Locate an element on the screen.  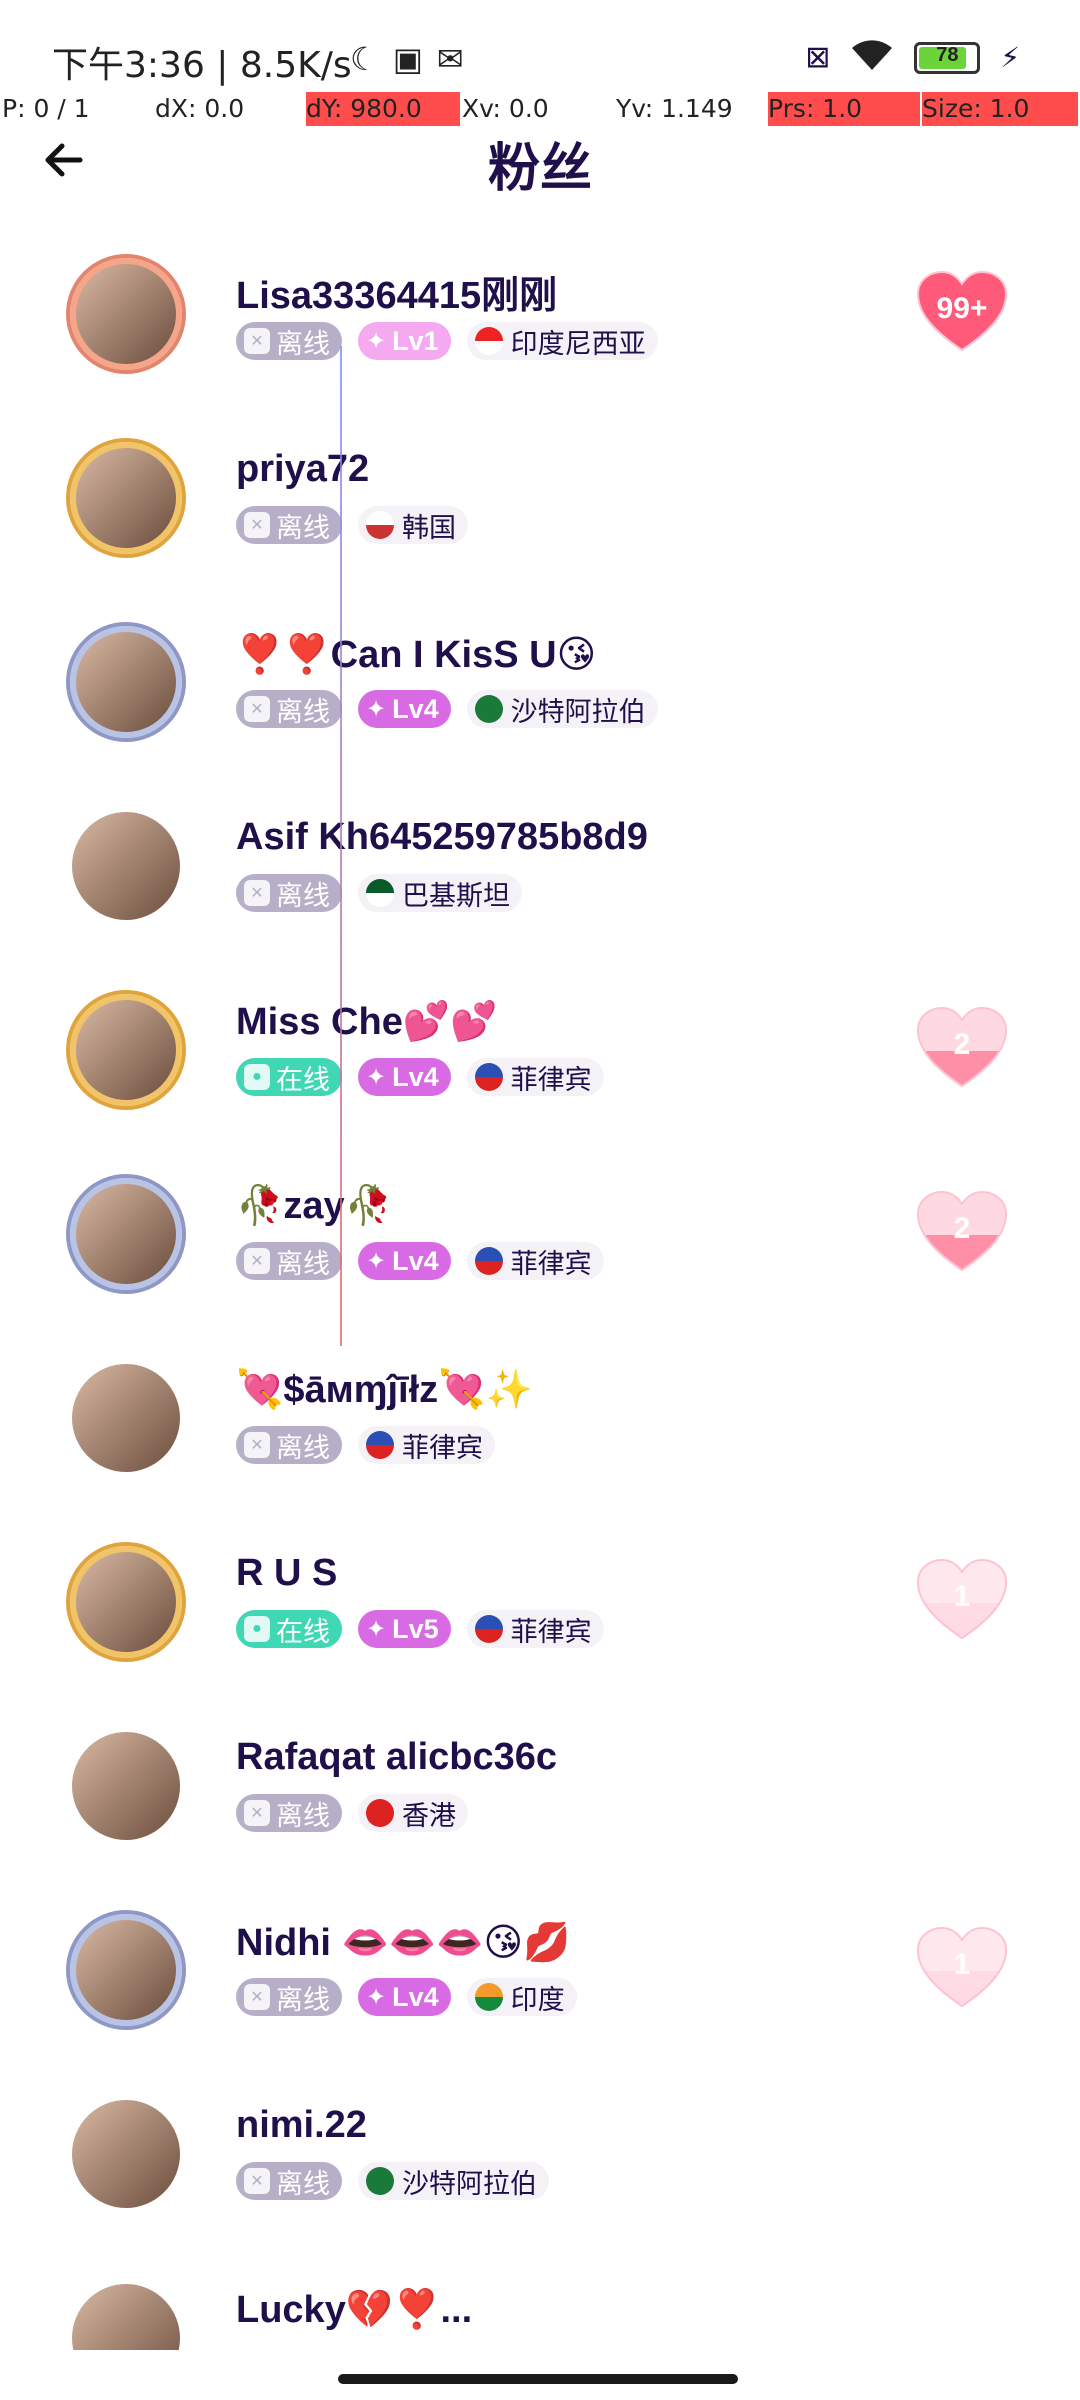
country-label: 韩国 is located at coordinates (429, 527).